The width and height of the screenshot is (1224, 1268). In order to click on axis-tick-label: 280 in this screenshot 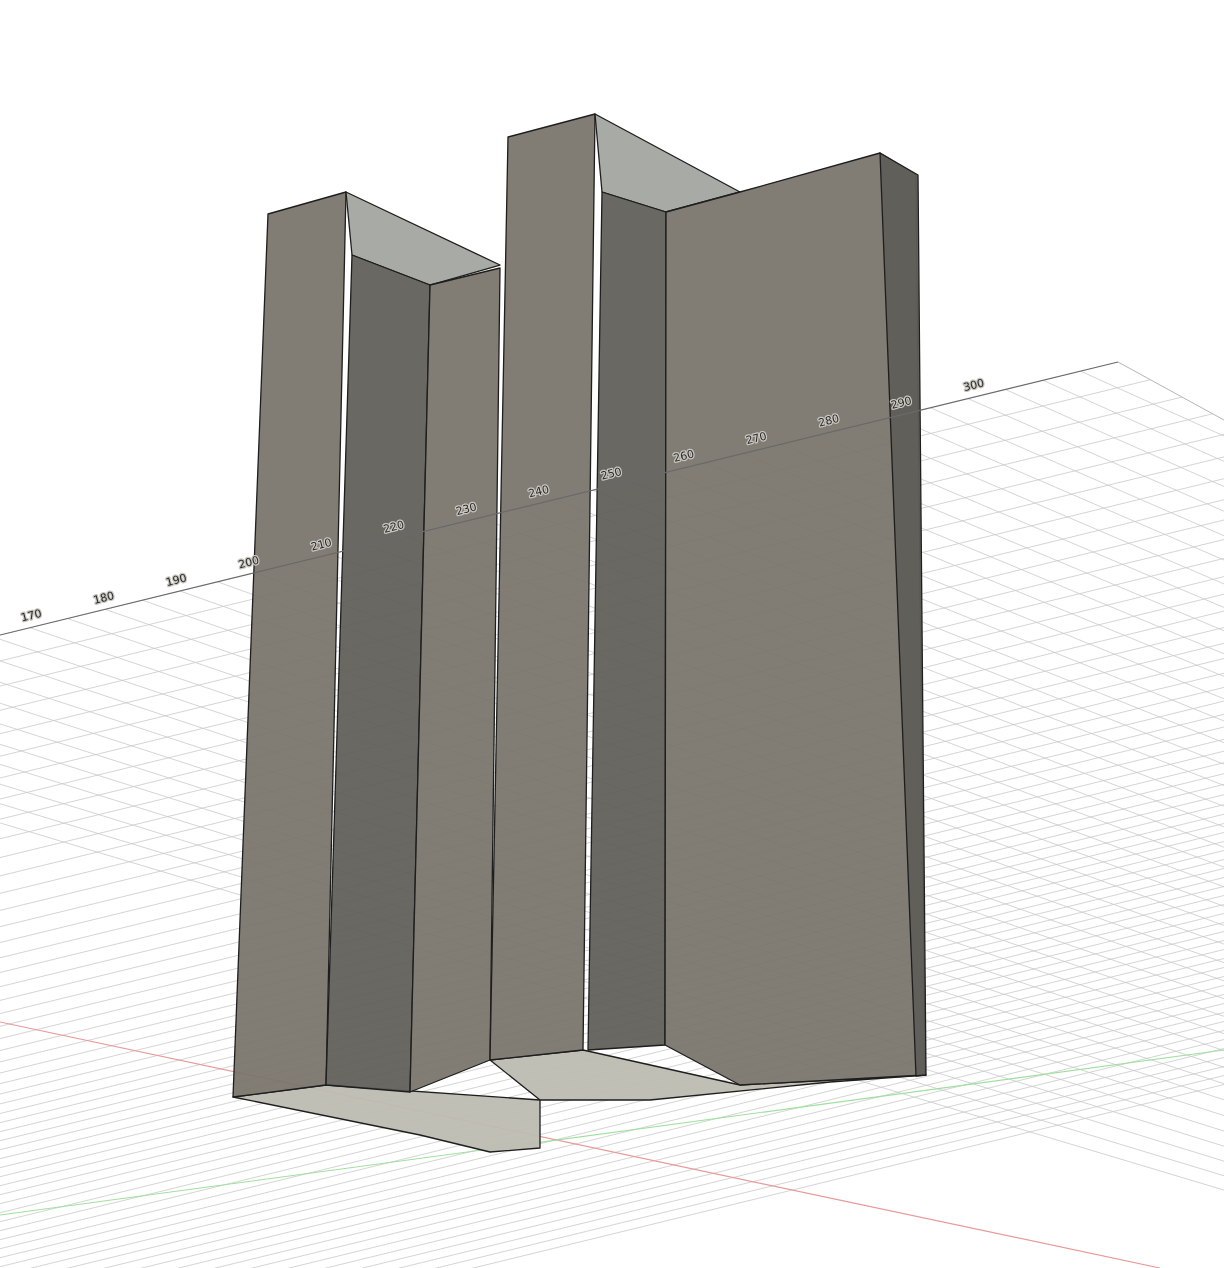, I will do `click(829, 420)`.